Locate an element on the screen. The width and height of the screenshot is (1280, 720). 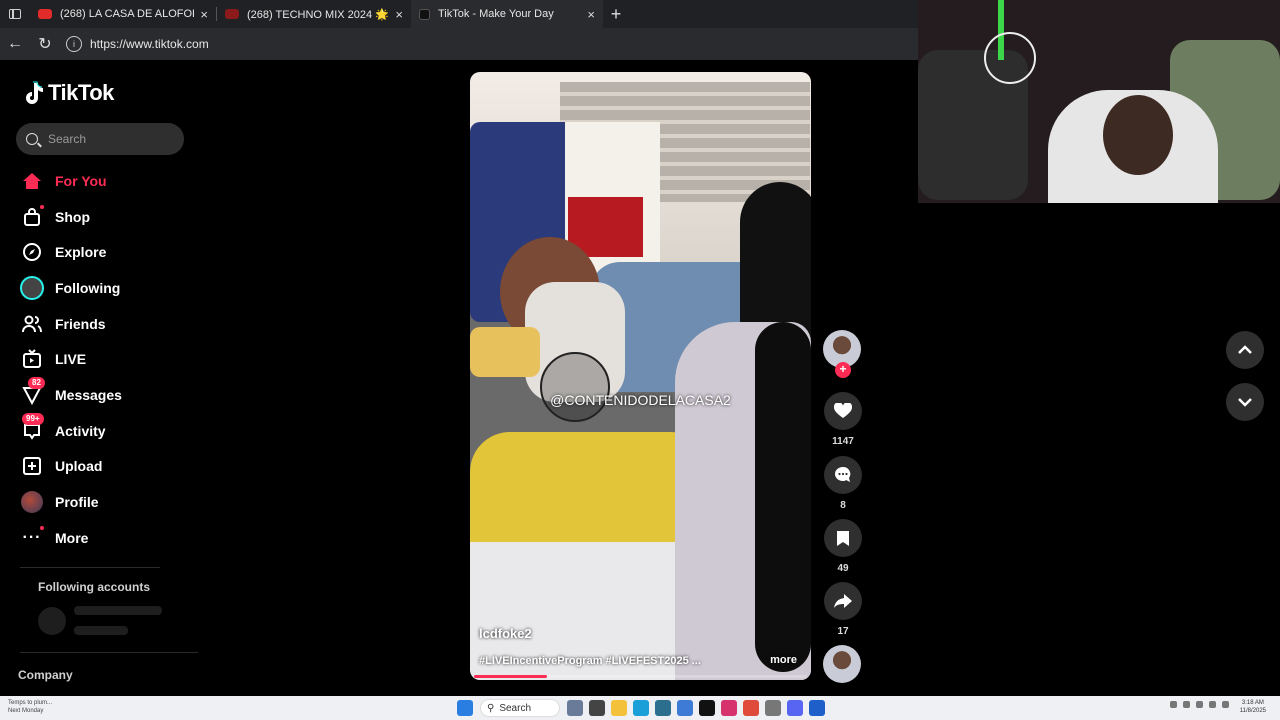
nav-for-you: For You is located at coordinates (63, 181).